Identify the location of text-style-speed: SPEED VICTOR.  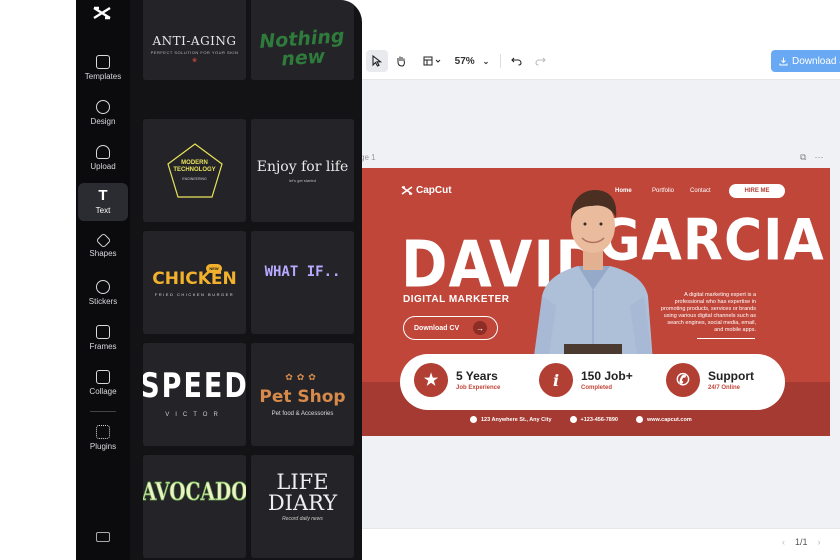
(194, 394).